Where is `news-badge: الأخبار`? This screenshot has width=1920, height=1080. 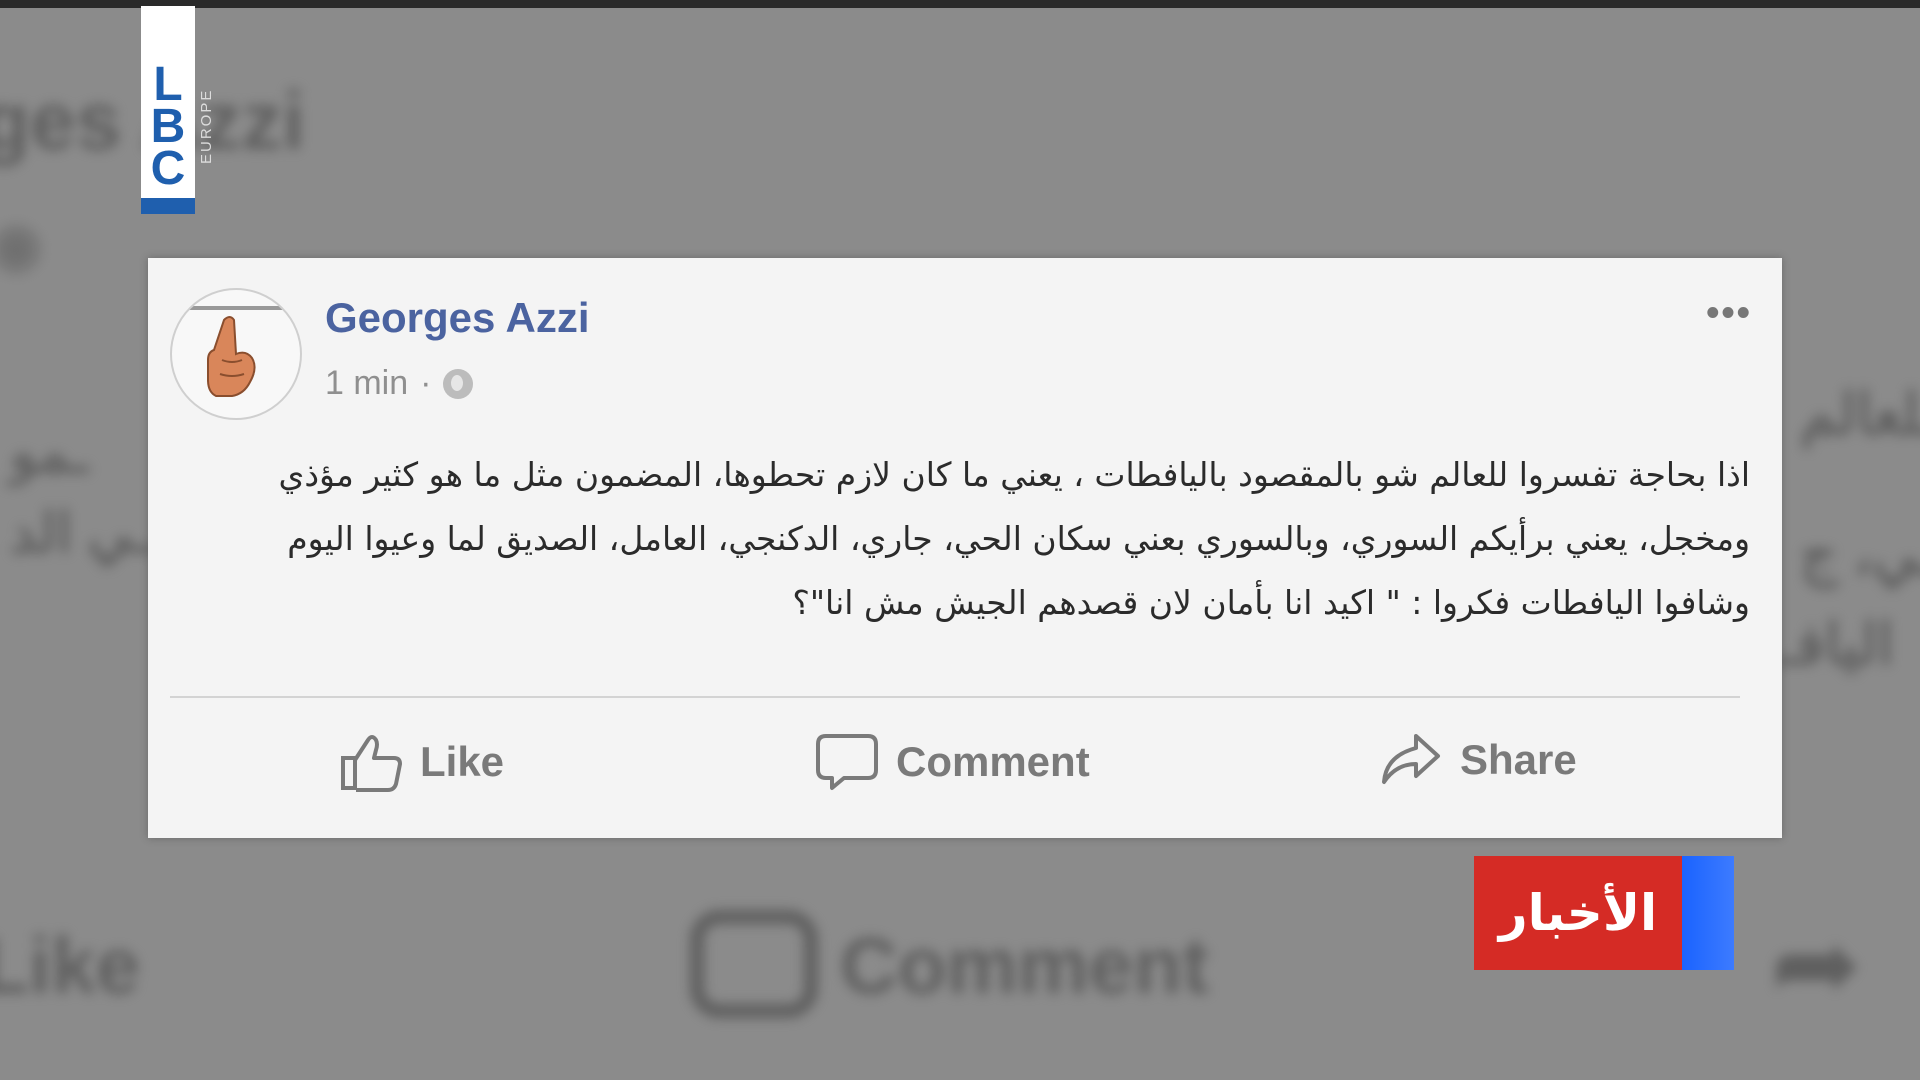
news-badge: الأخبار is located at coordinates (1604, 913).